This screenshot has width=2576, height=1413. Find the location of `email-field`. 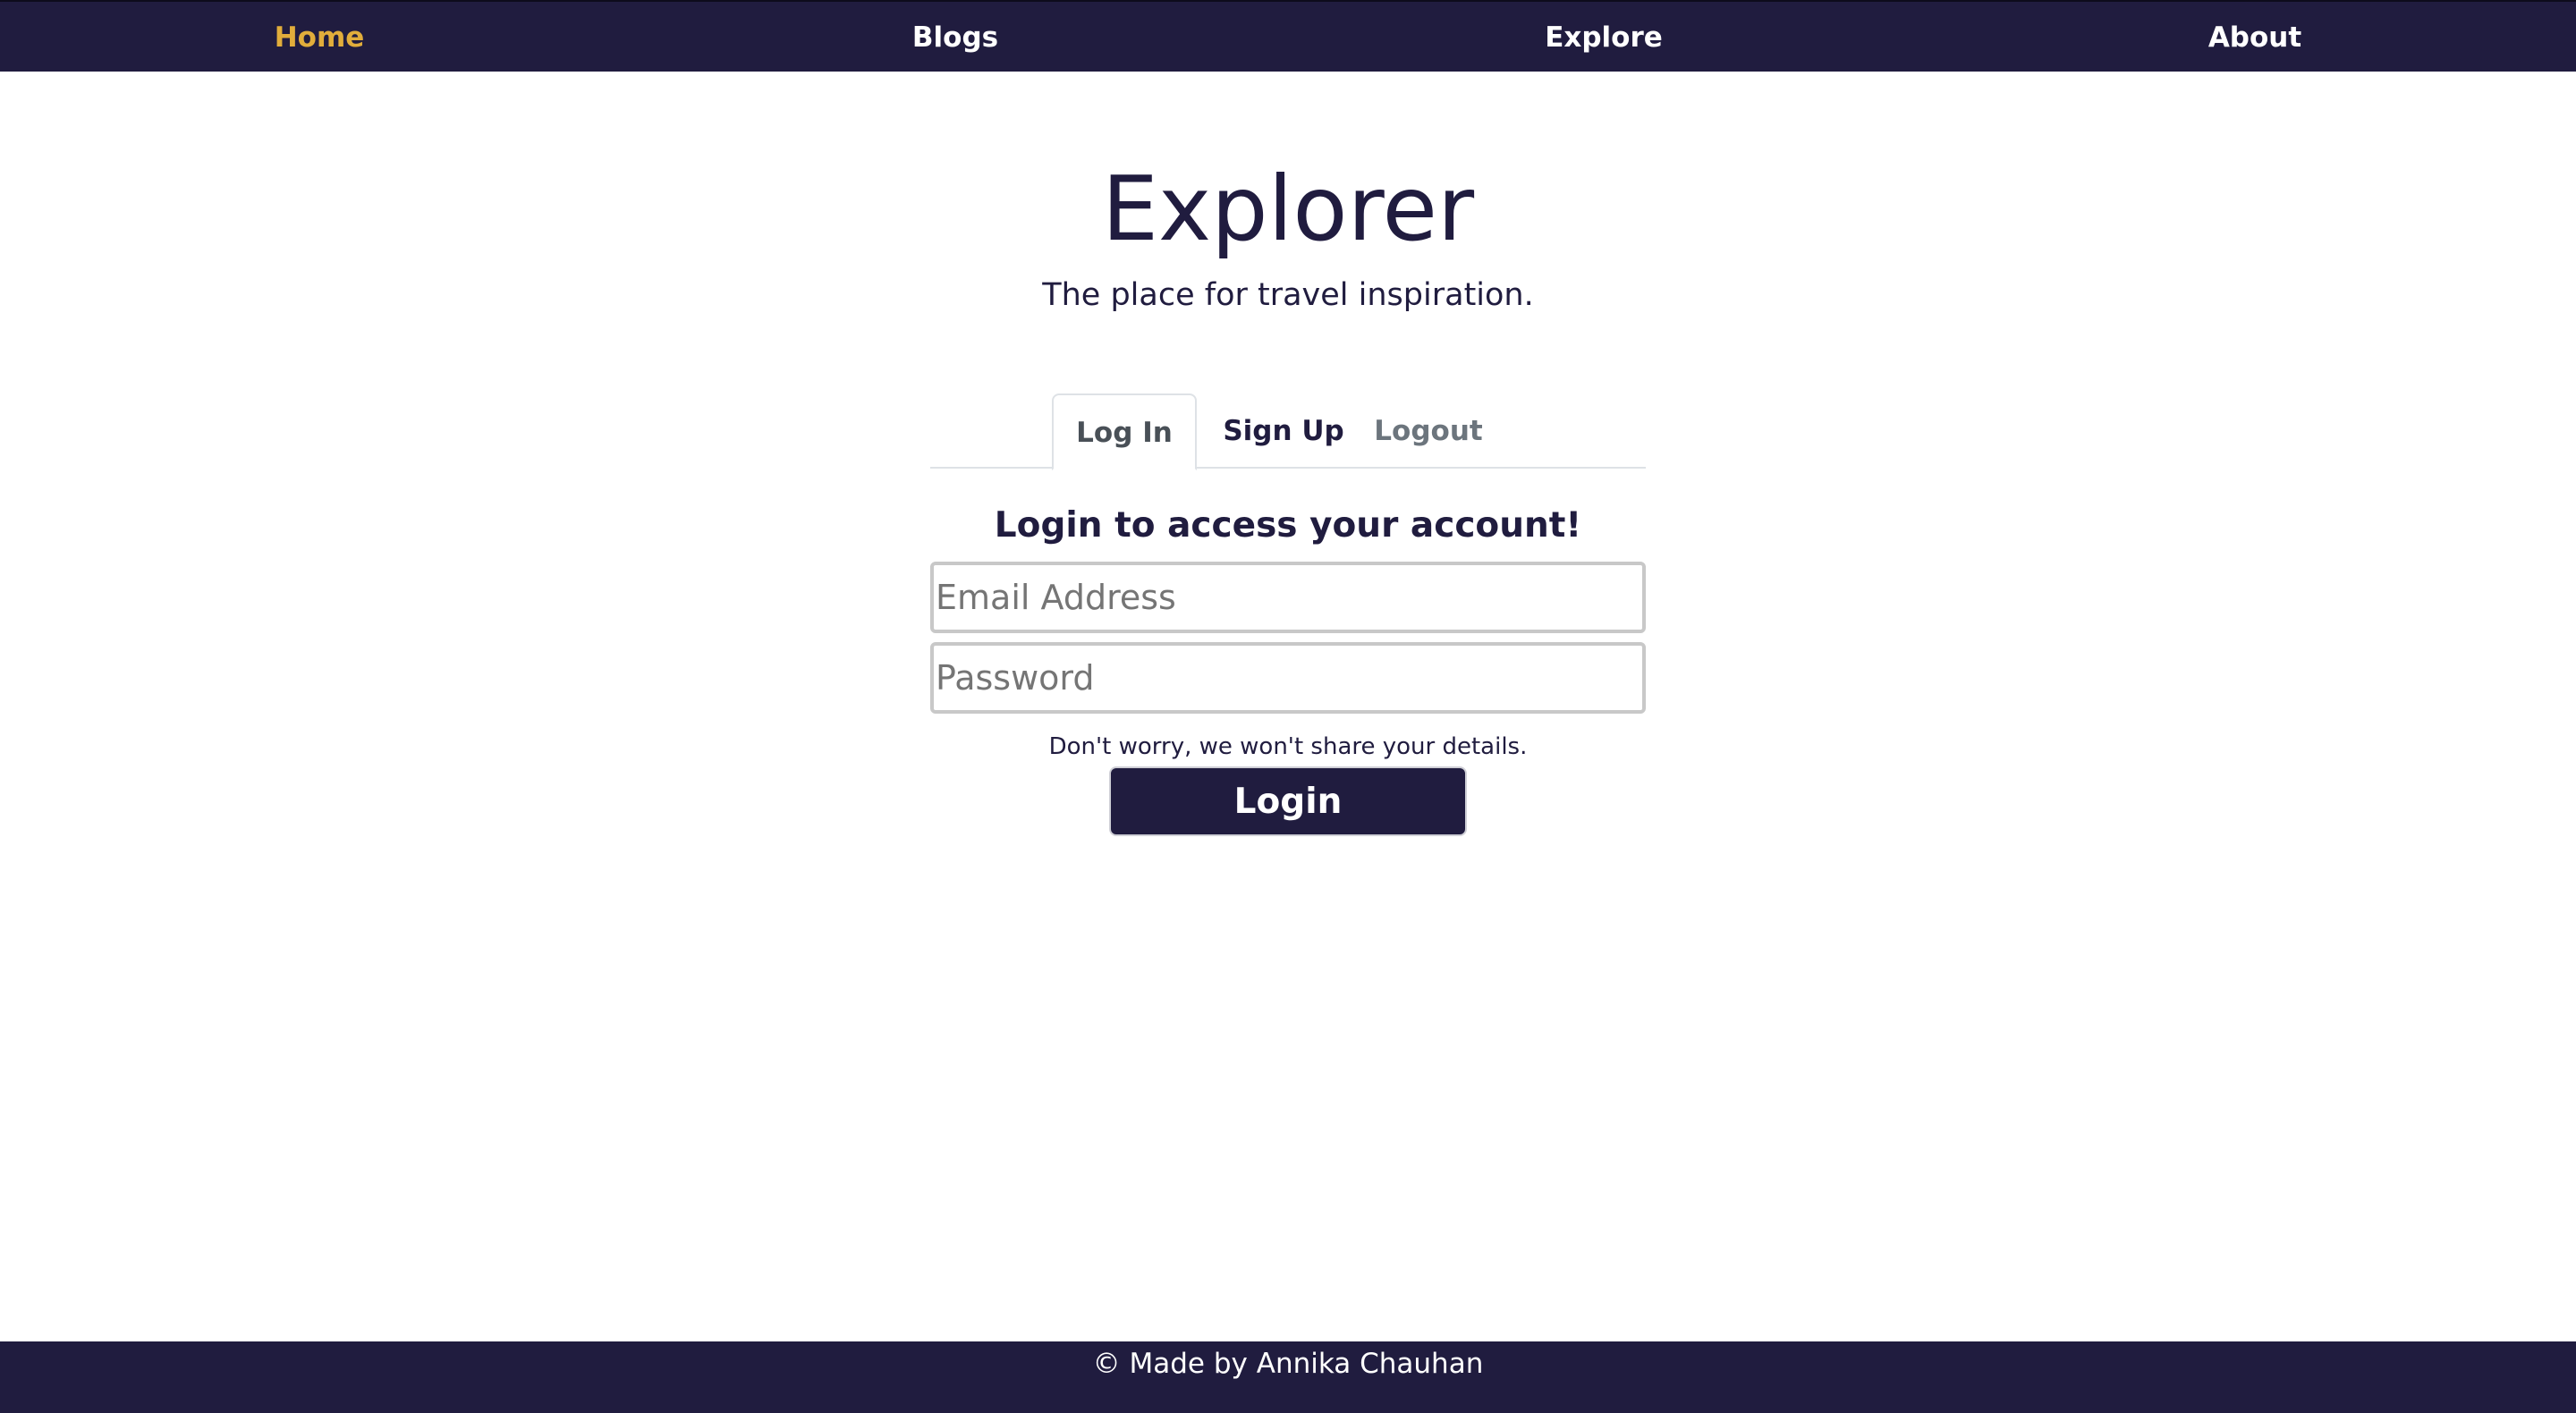

email-field is located at coordinates (1288, 597).